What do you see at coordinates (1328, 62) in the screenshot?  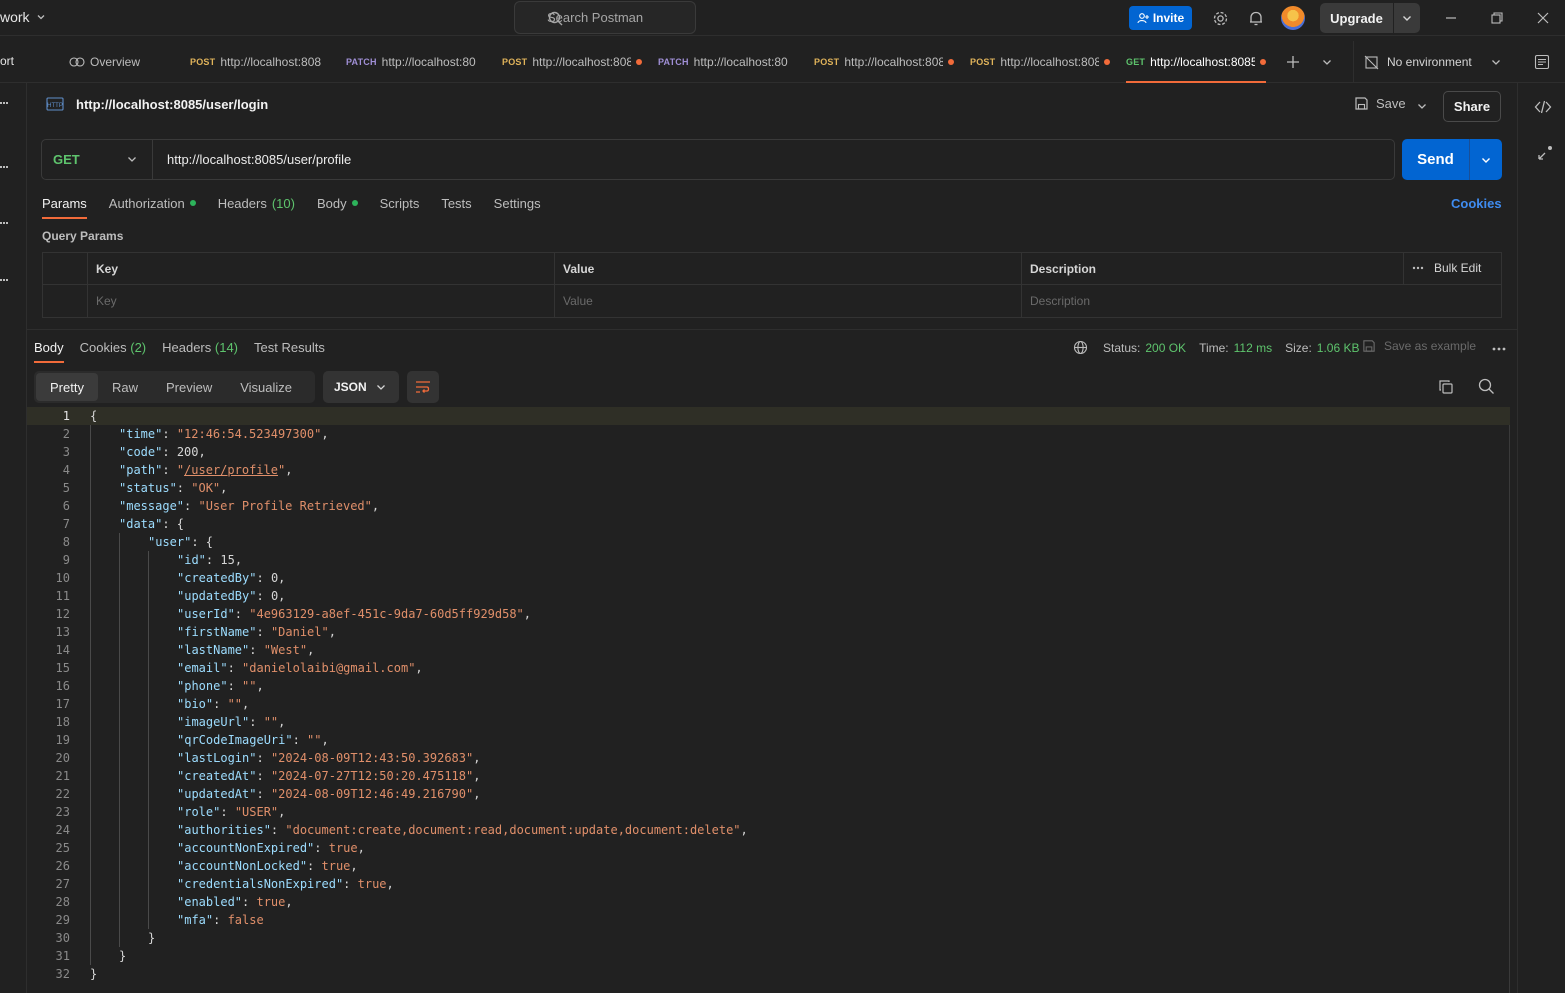 I see `tab-list-chevron-icon` at bounding box center [1328, 62].